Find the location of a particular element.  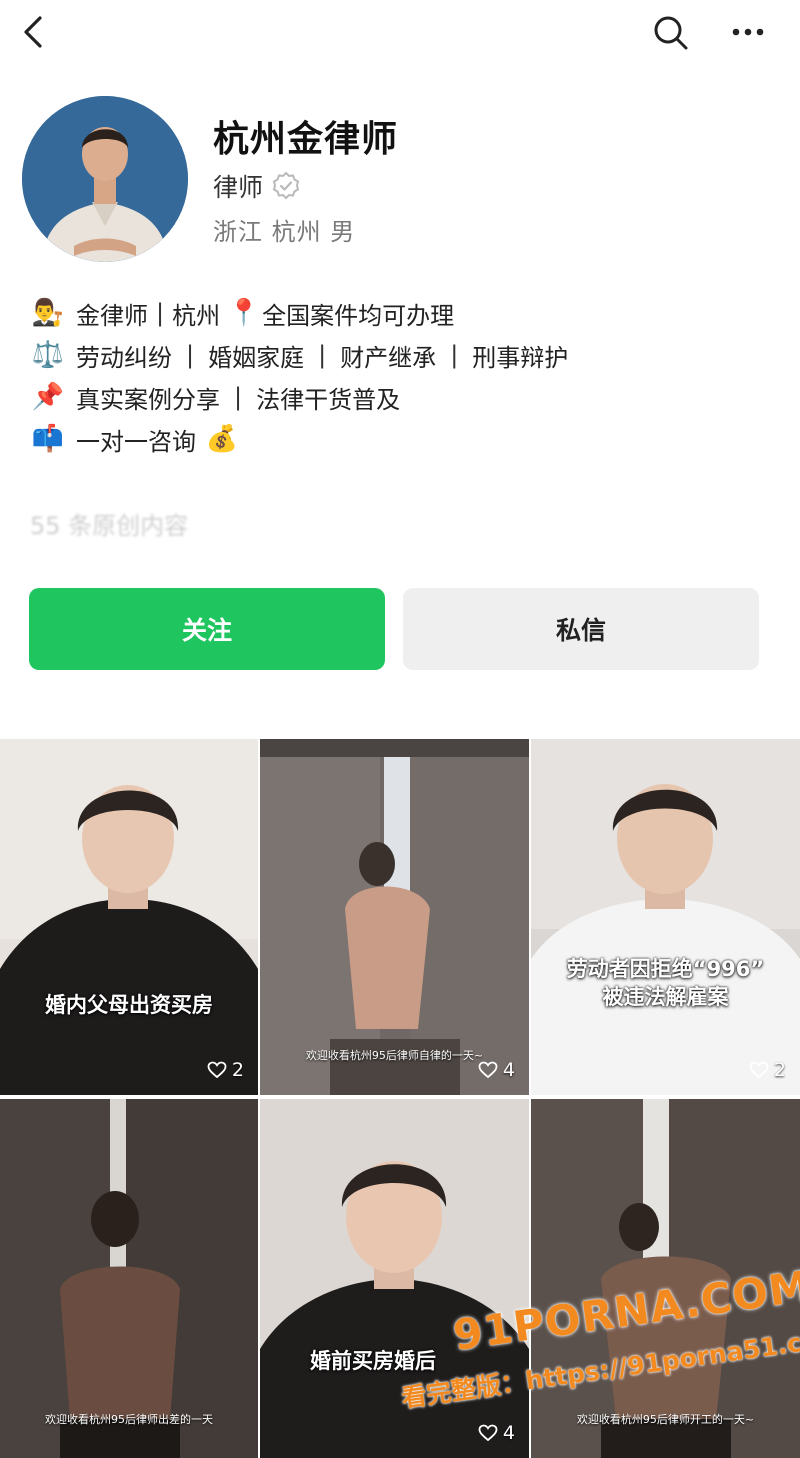

bio-line-1: 👨‍⚖️ 金律师 | 杭州 📍 全国案件均可办理 is located at coordinates (400, 313).